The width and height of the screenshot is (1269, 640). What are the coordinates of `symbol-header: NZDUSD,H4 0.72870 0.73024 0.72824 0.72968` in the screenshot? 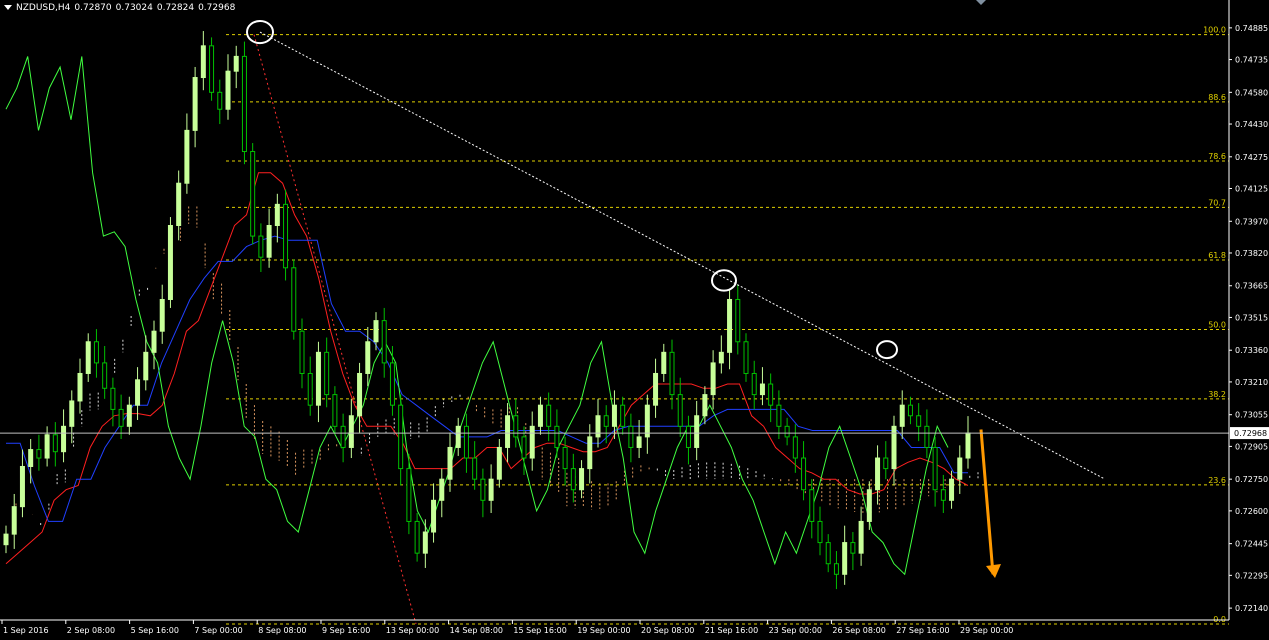 It's located at (118, 8).